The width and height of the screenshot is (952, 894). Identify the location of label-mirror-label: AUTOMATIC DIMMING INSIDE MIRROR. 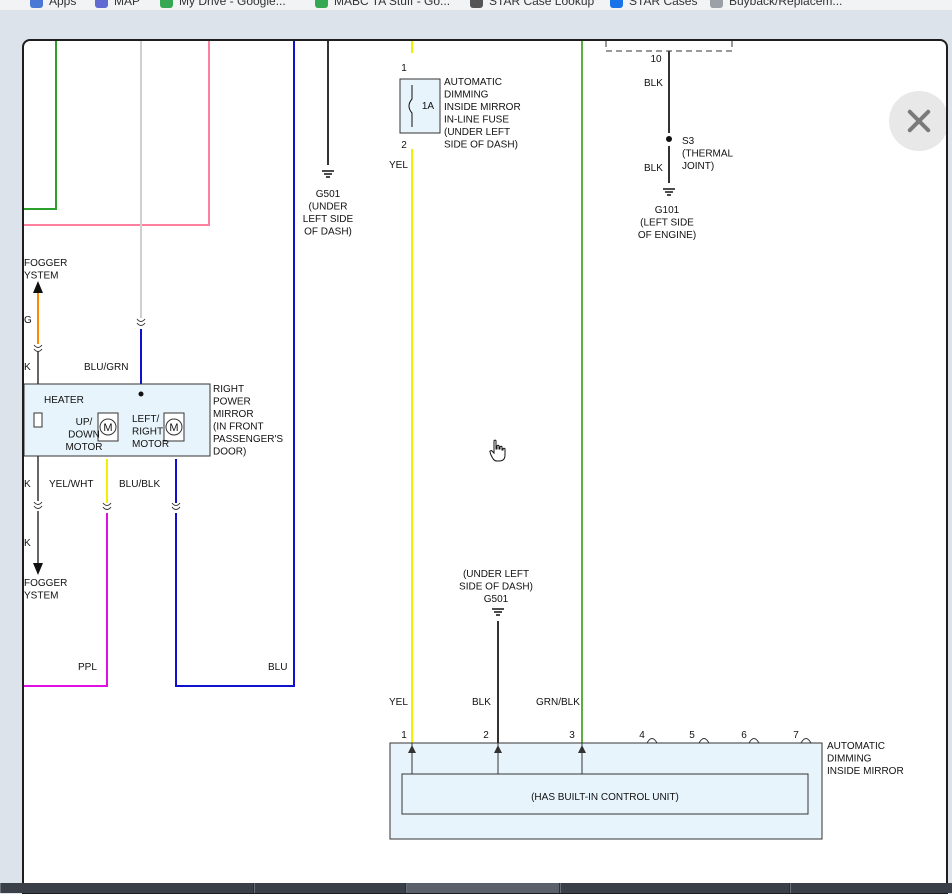
(865, 759).